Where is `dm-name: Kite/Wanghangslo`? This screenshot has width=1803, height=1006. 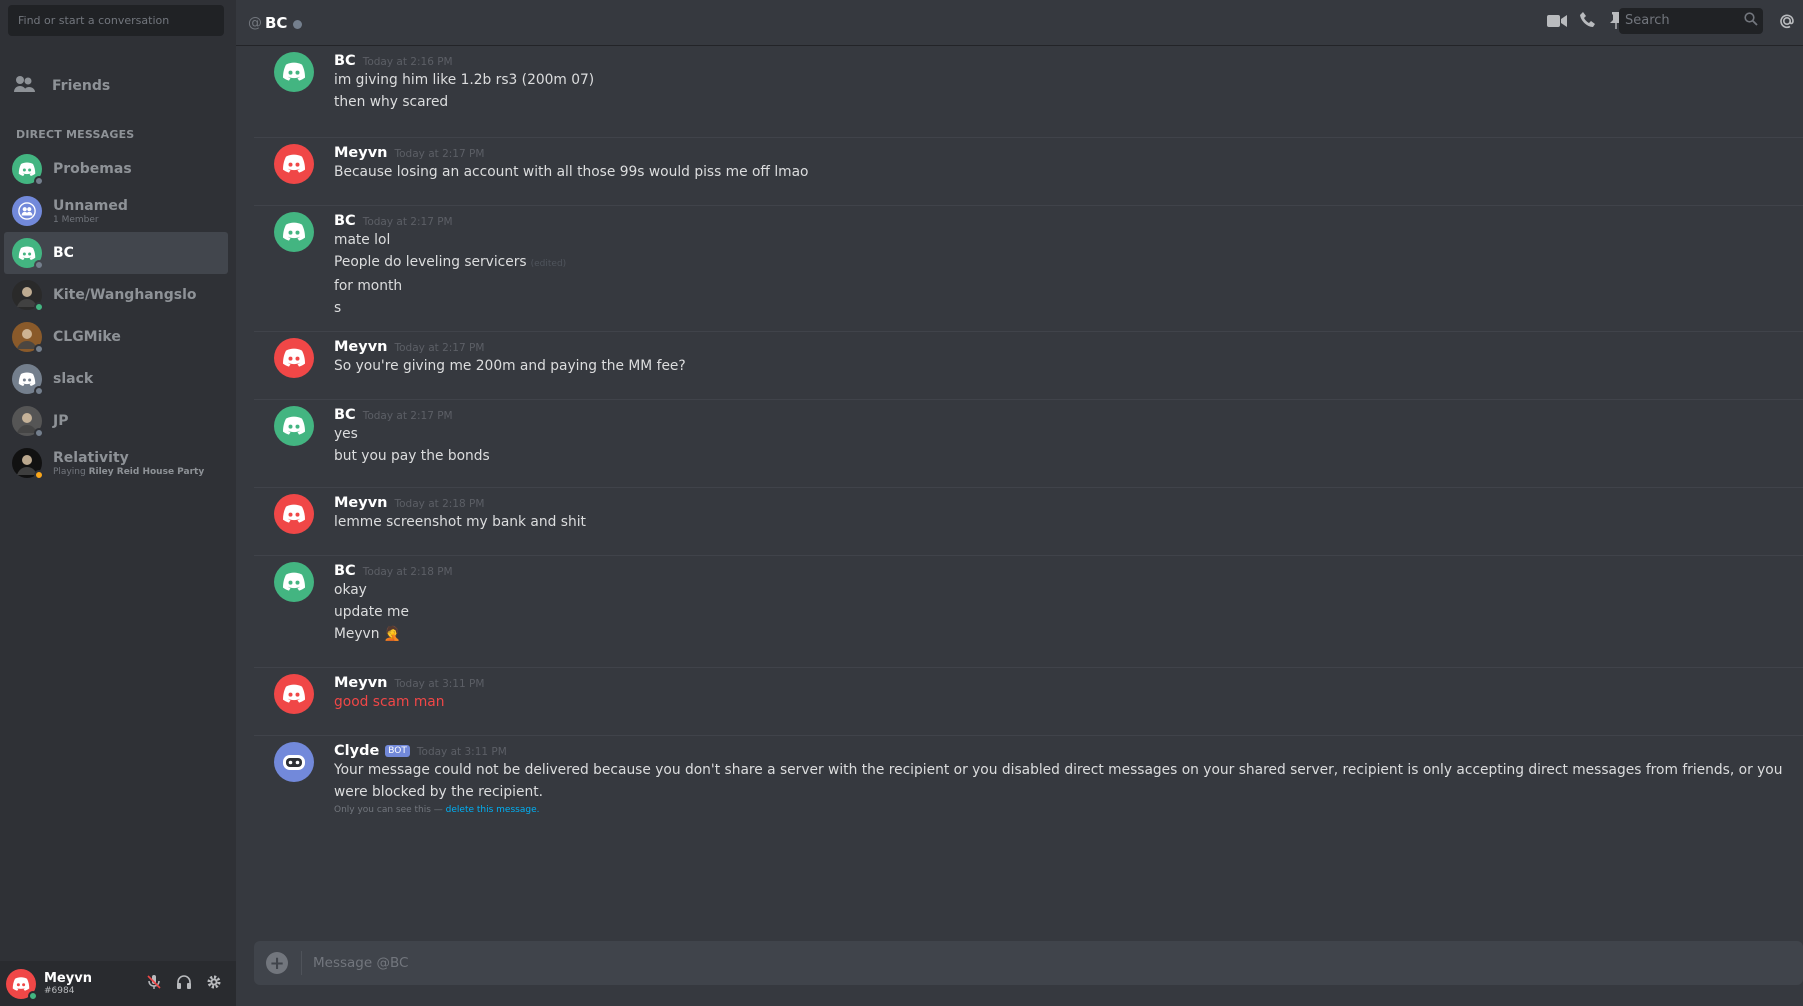
dm-name: Kite/Wanghangslo is located at coordinates (125, 295).